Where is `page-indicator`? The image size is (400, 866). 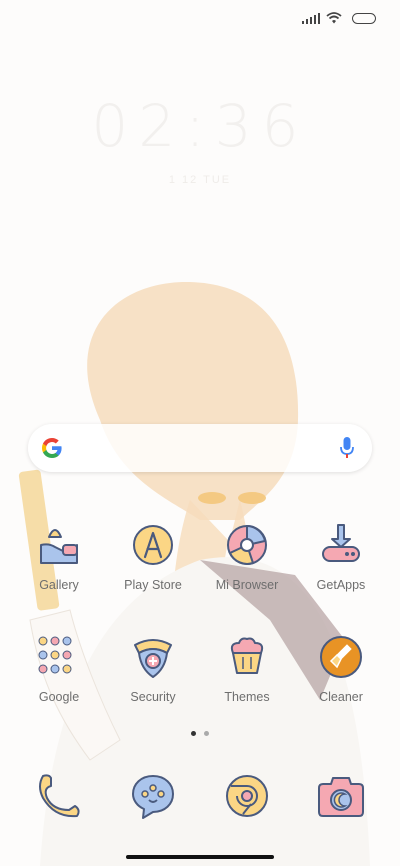
page-indicator is located at coordinates (200, 733).